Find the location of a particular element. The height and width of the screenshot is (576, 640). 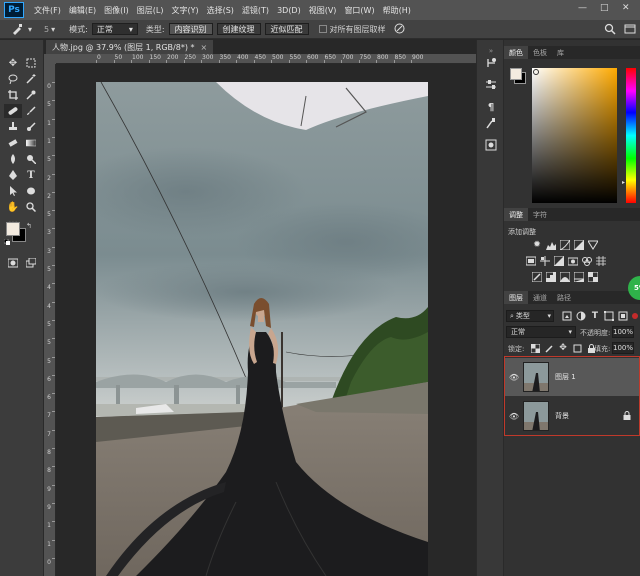

hue-saturation-icon is located at coordinates (531, 261).